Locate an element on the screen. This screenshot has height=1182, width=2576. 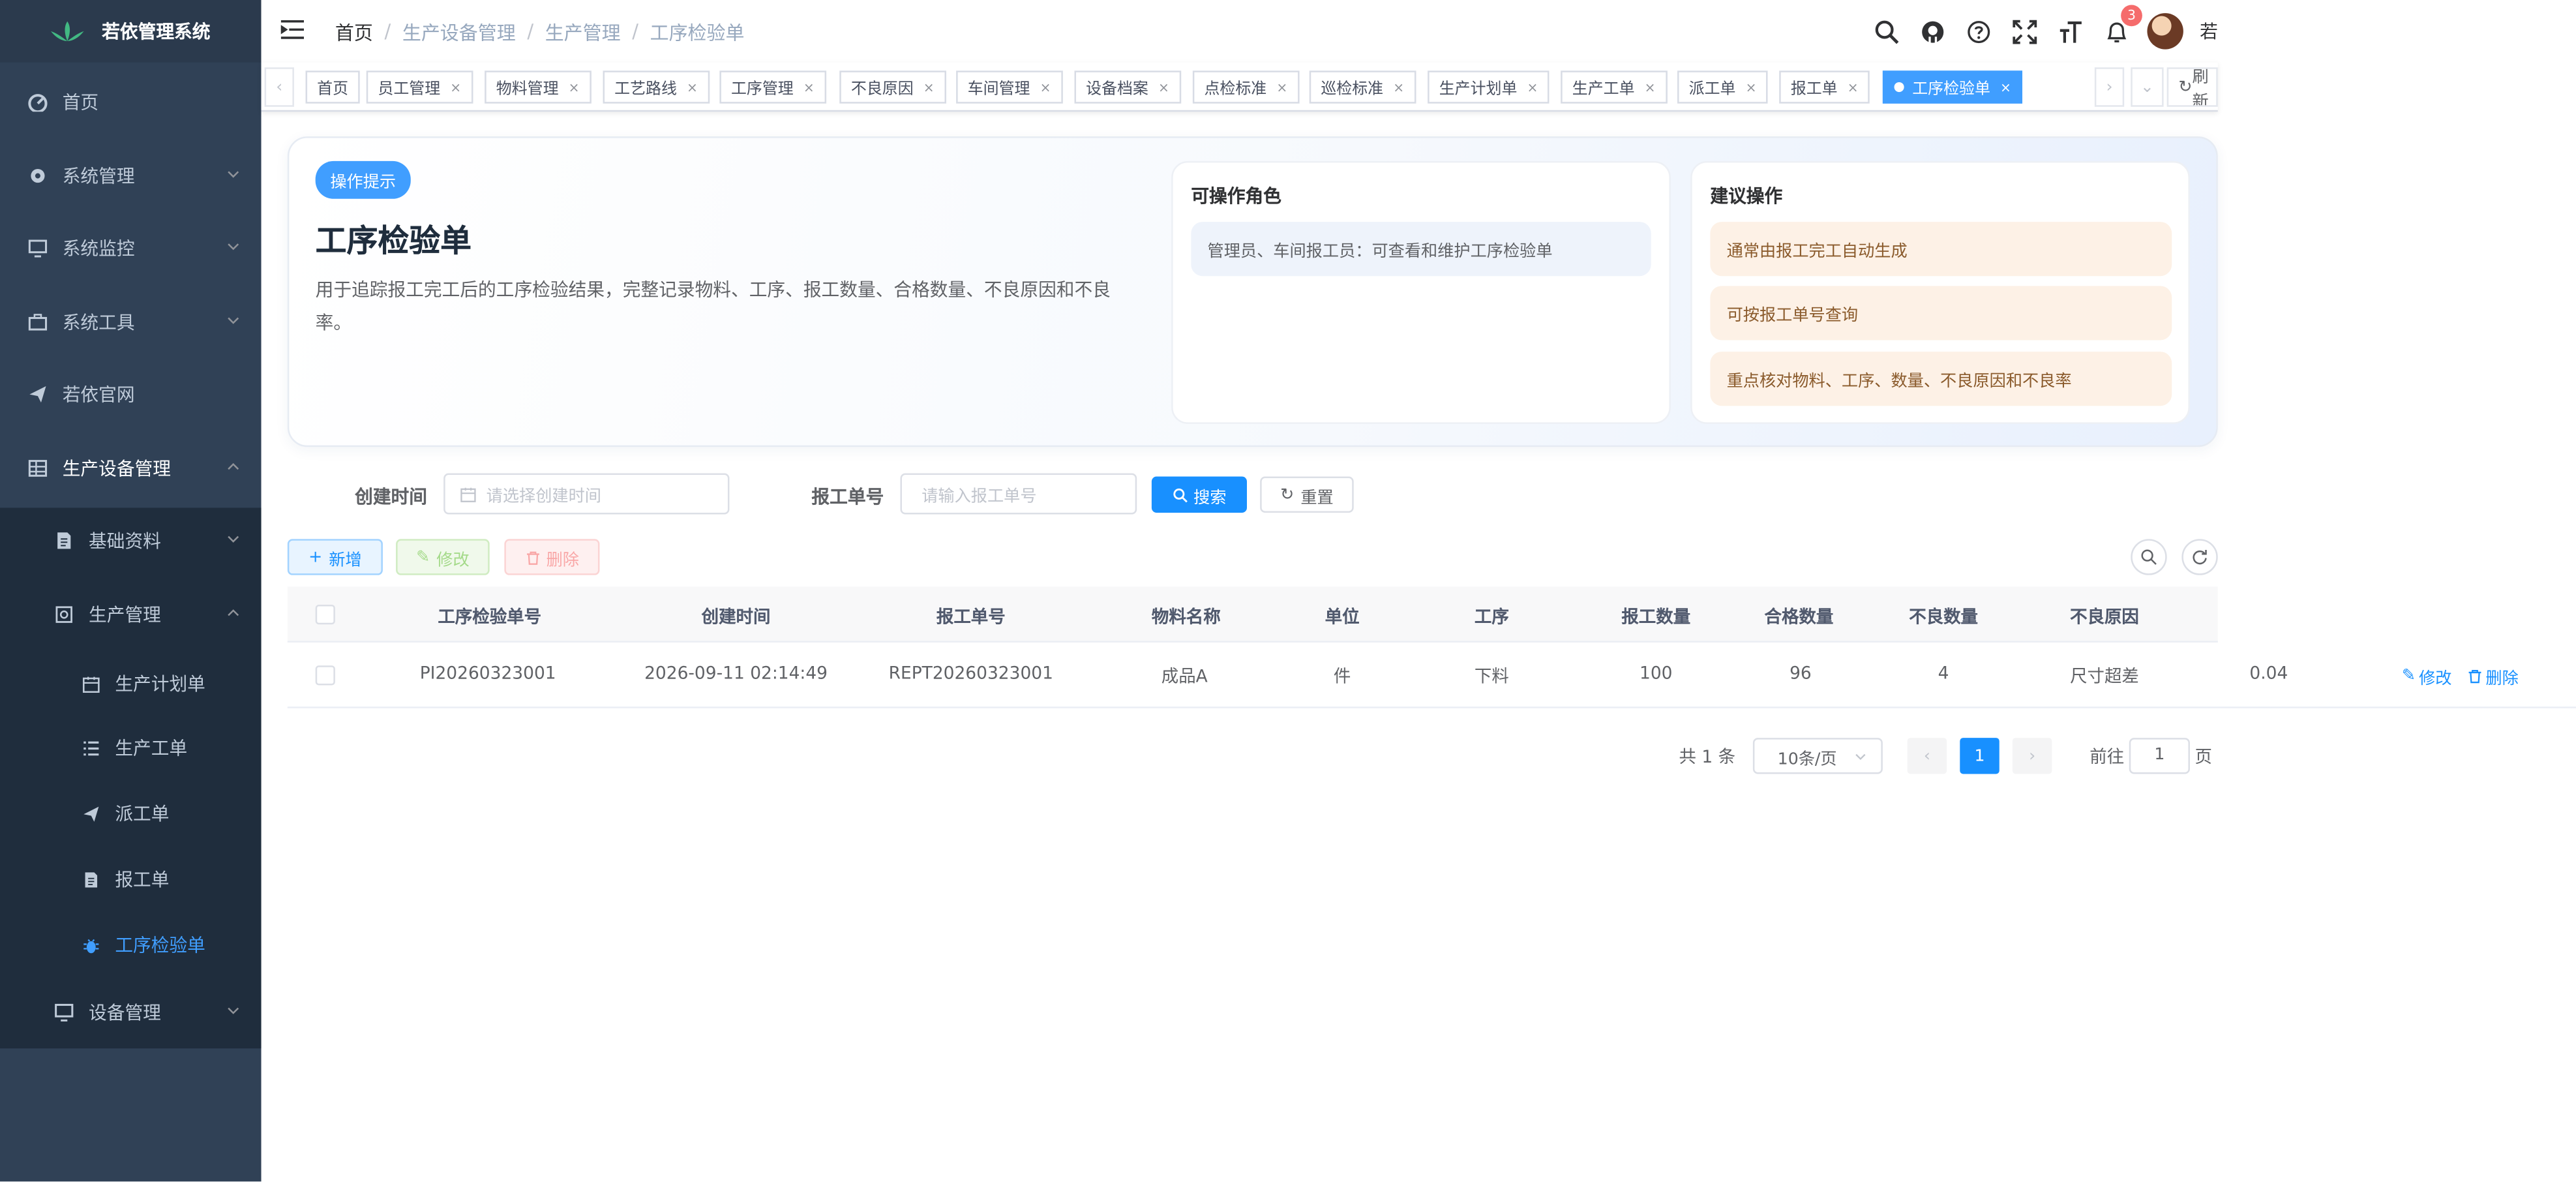
app-logo: 若依管理系统 is located at coordinates (131, 31).